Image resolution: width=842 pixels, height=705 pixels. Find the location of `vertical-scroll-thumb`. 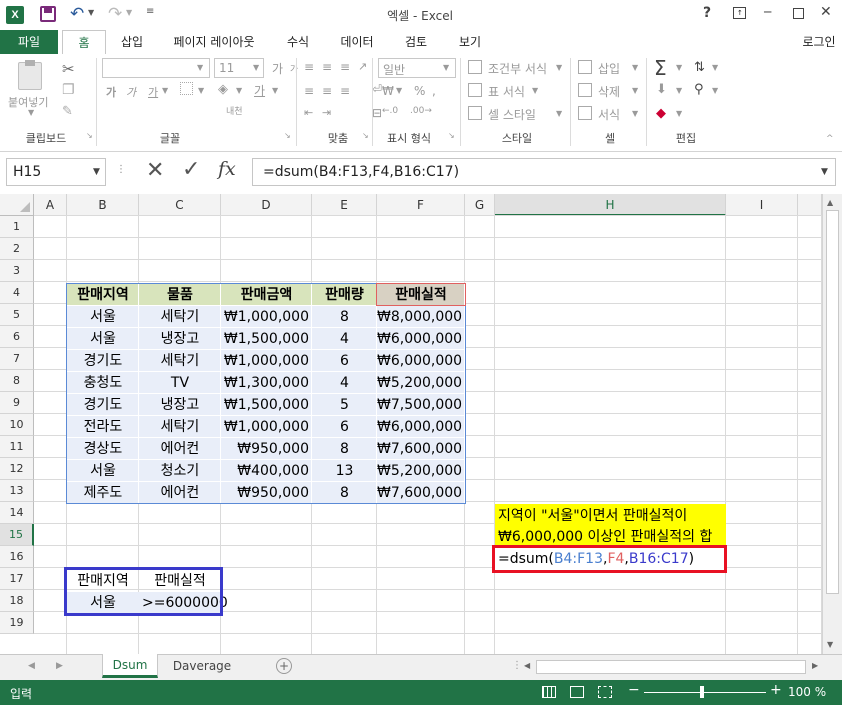

vertical-scroll-thumb is located at coordinates (832, 402).